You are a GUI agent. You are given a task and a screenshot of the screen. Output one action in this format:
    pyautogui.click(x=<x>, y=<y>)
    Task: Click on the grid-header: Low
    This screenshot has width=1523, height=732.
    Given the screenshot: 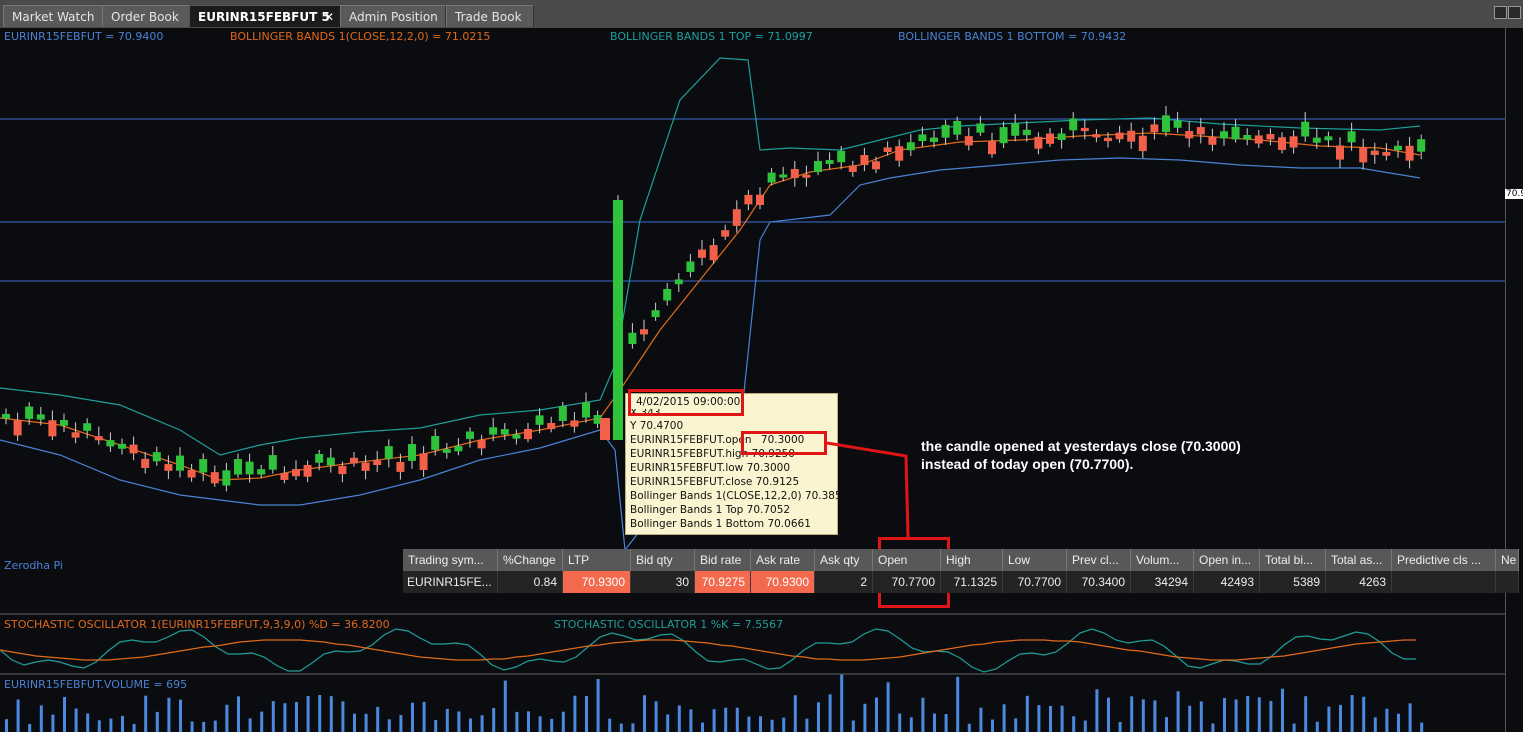 What is the action you would take?
    pyautogui.click(x=1035, y=560)
    